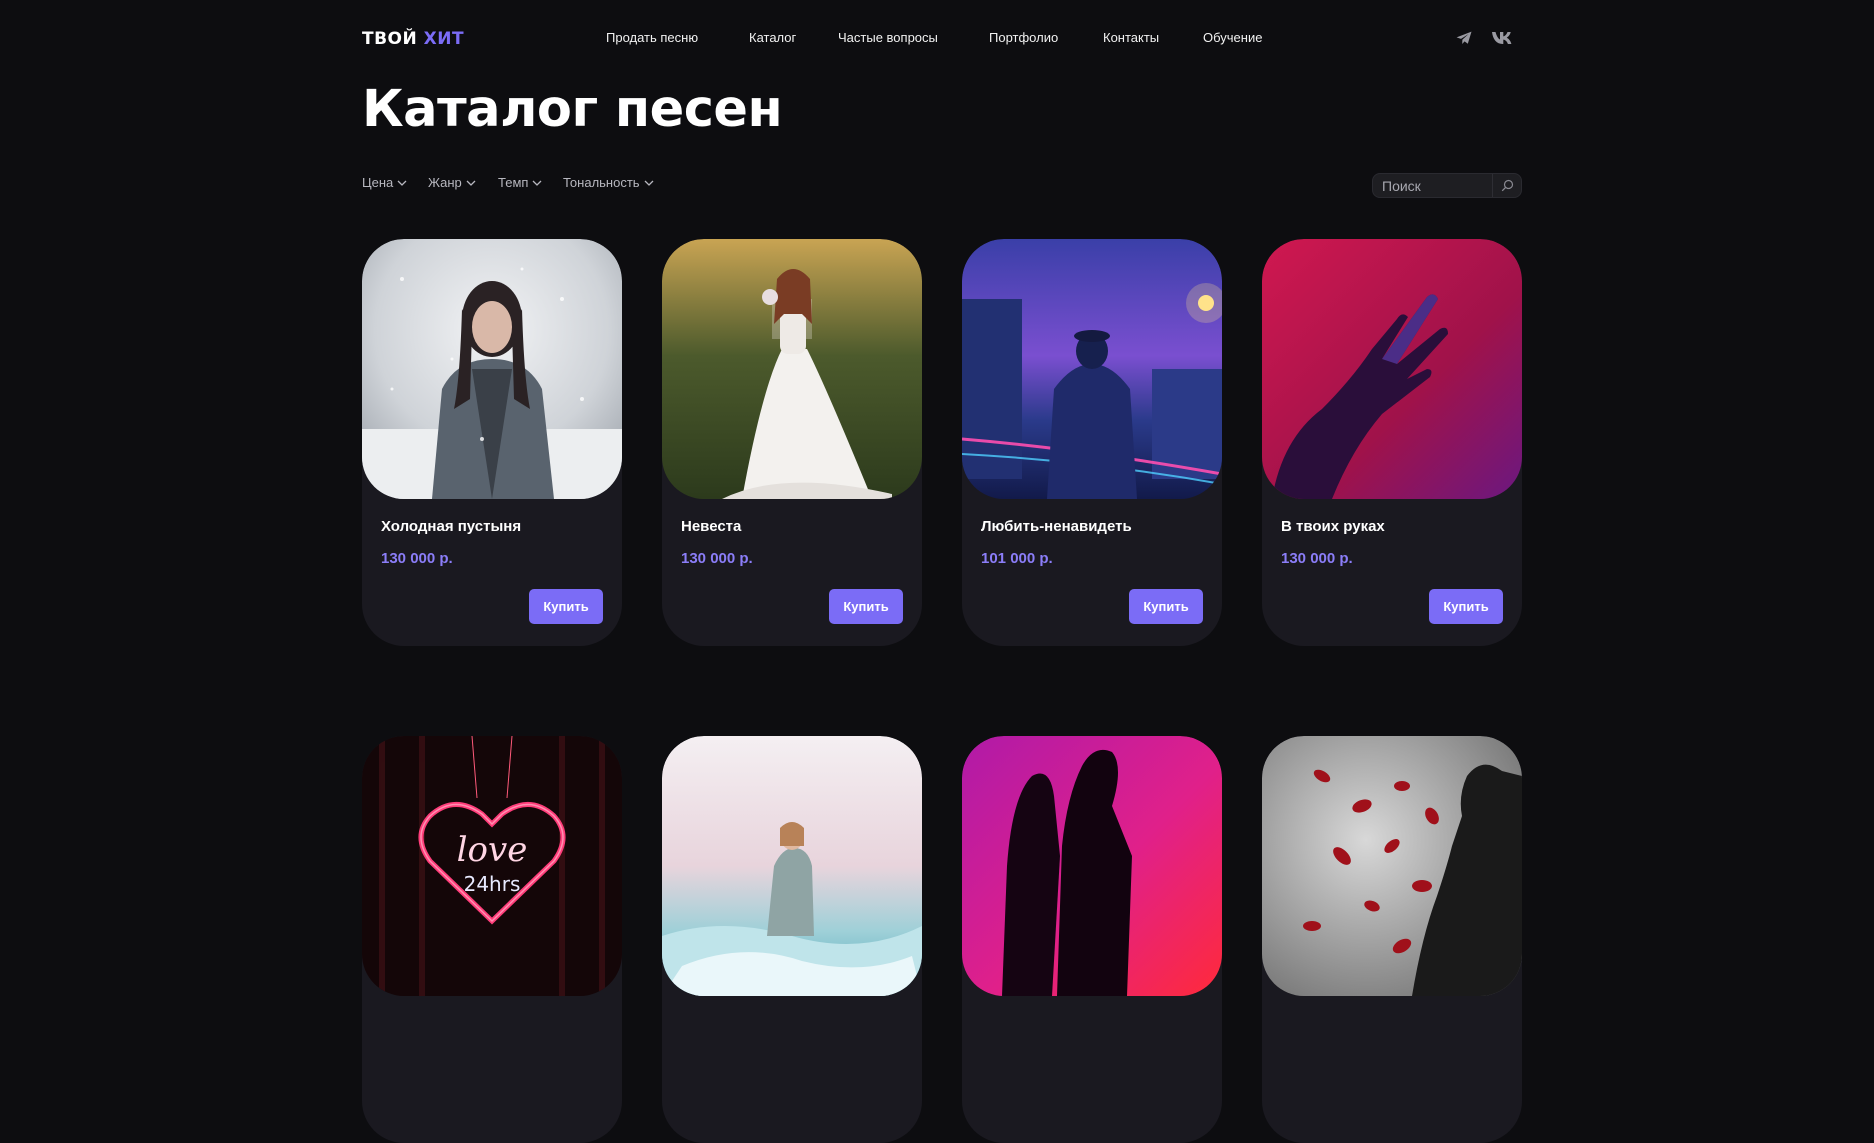 The image size is (1874, 1143). What do you see at coordinates (1487, 38) in the screenshot?
I see `social-links` at bounding box center [1487, 38].